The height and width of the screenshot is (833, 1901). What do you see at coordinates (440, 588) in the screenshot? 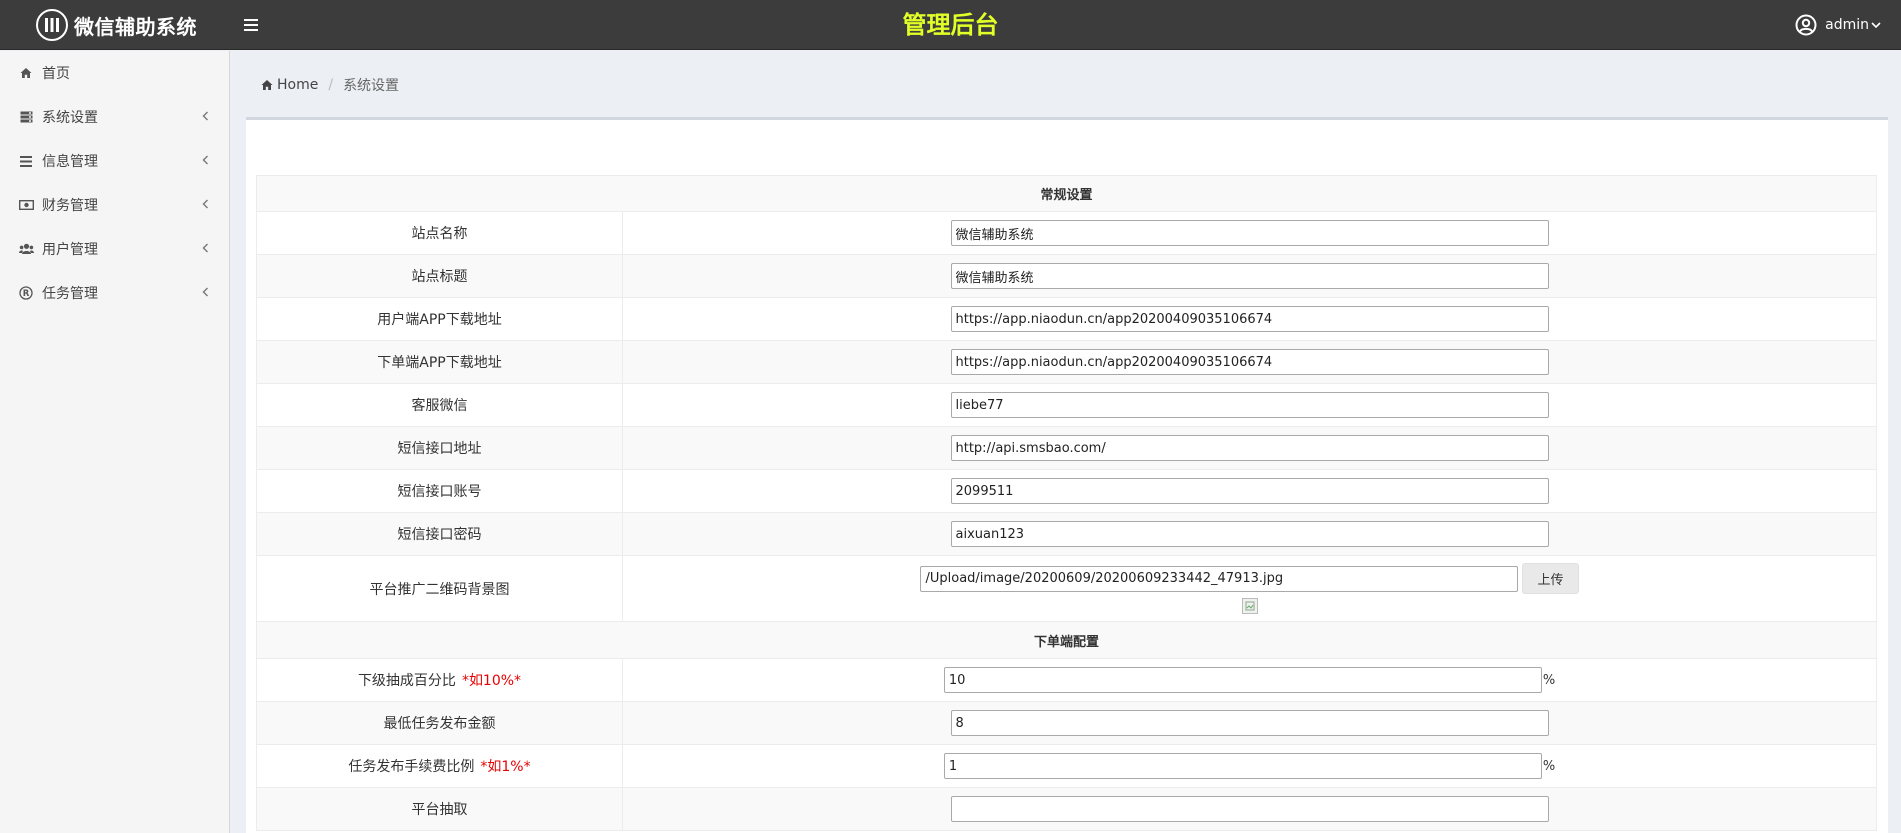
I see `field-label: 平台推广二维码背景图` at bounding box center [440, 588].